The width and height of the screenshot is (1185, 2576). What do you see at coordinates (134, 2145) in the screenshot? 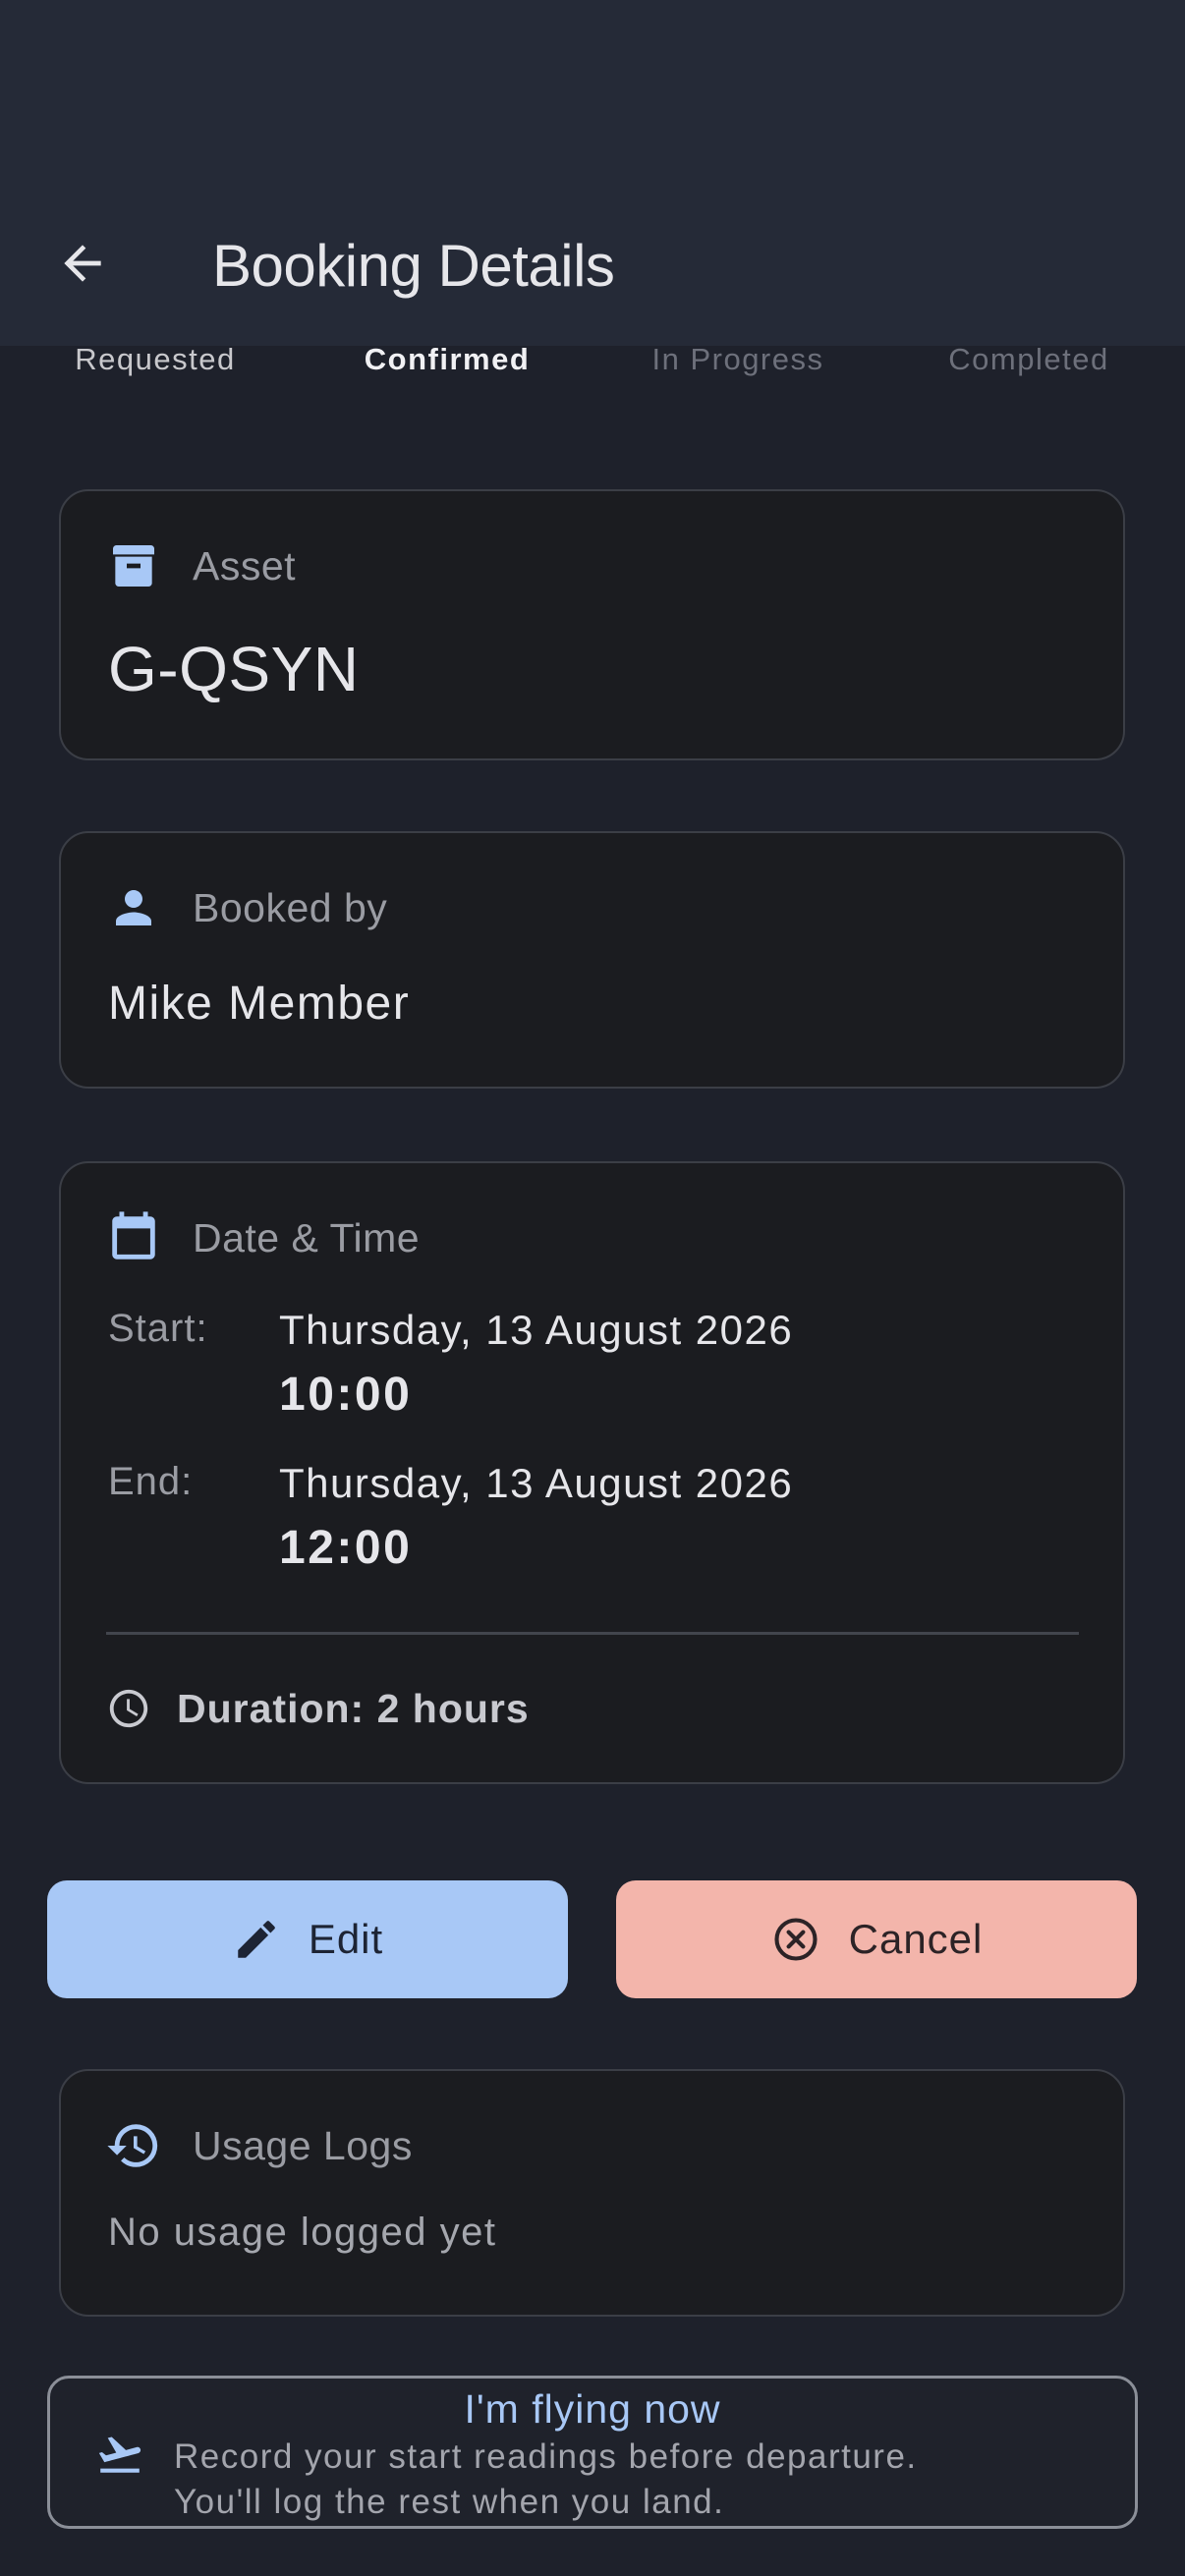
I see `history-icon` at bounding box center [134, 2145].